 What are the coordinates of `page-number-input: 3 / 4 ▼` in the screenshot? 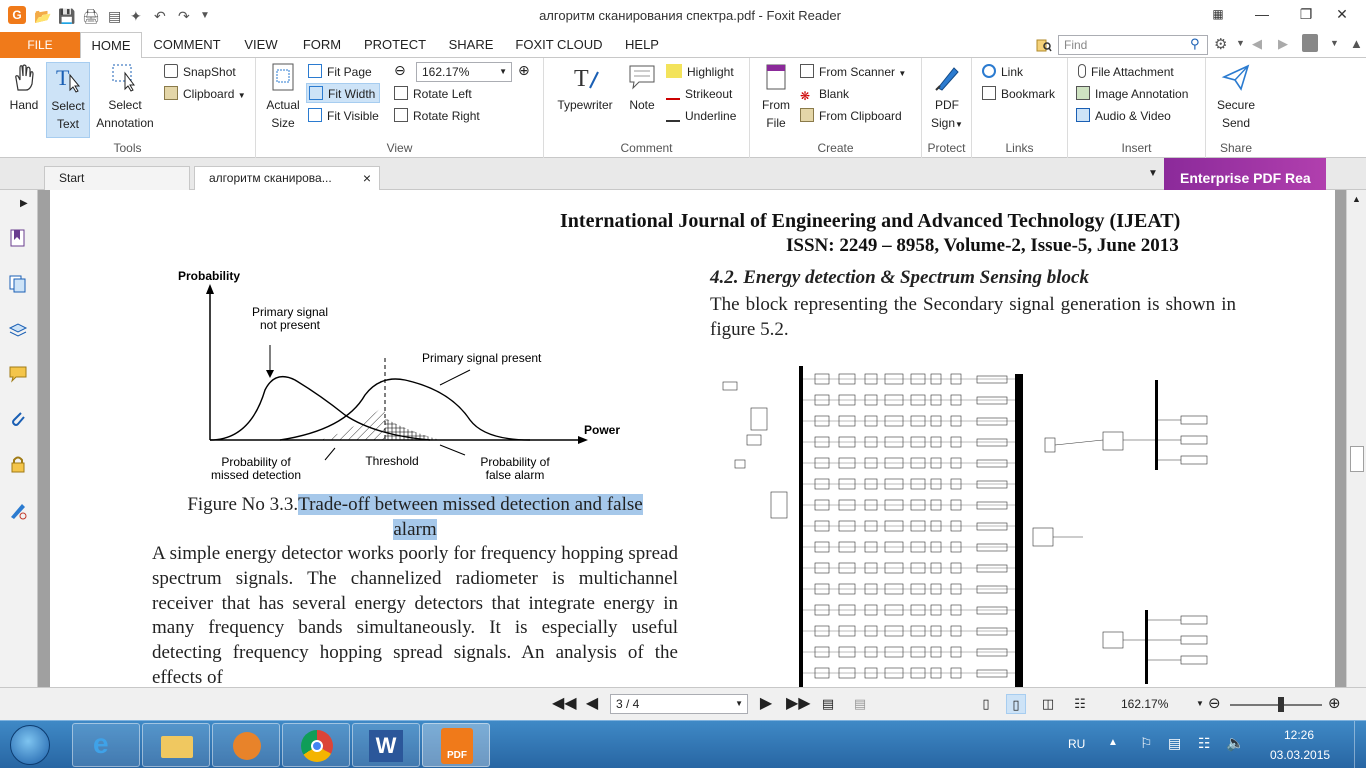 It's located at (679, 704).